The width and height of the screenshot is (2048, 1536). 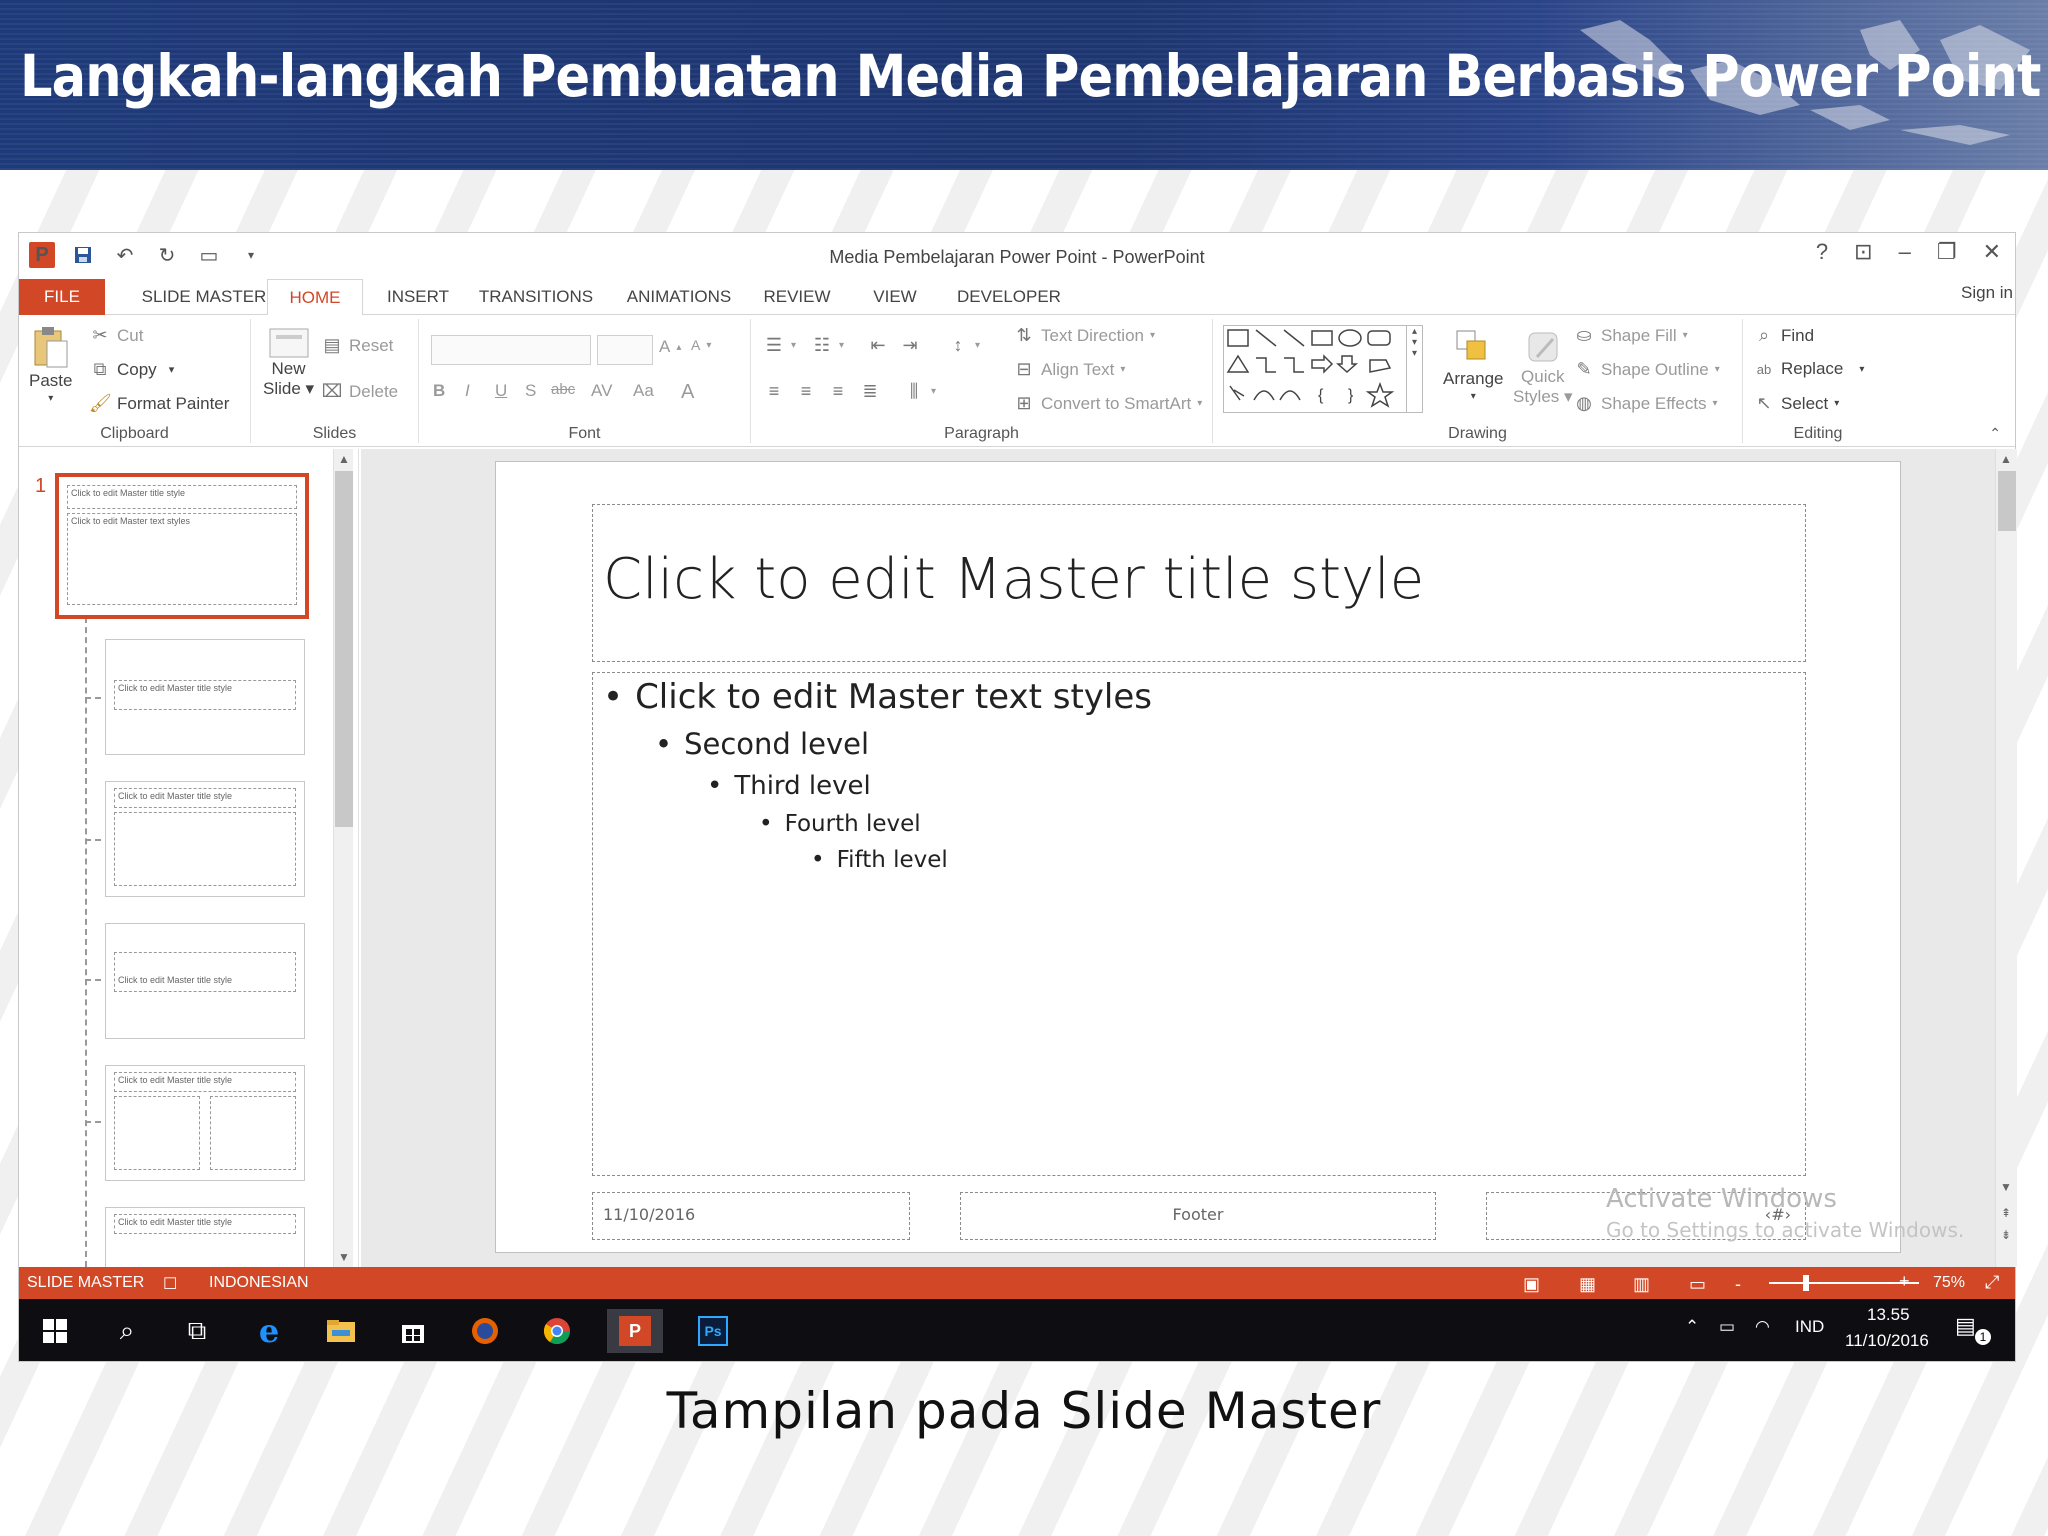 What do you see at coordinates (62, 297) in the screenshot?
I see `tab-file: FILE` at bounding box center [62, 297].